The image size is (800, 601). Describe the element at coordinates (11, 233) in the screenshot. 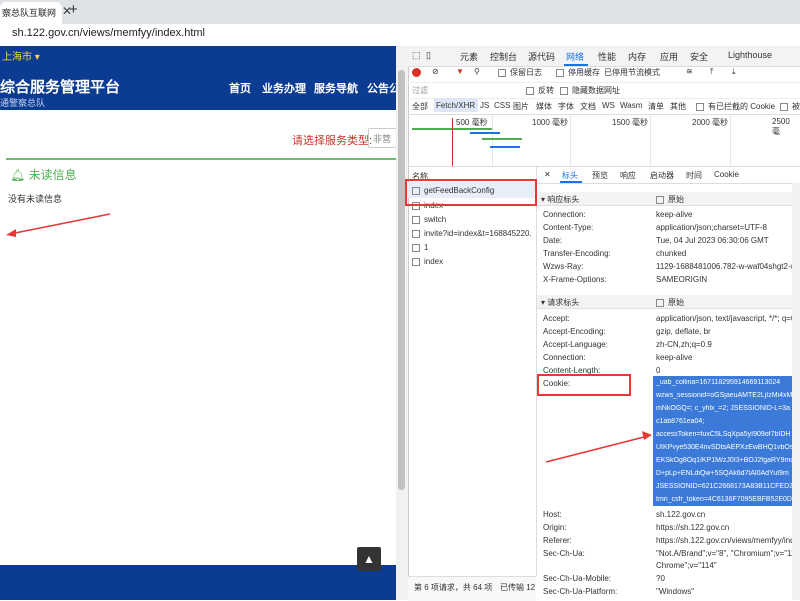

I see `annotation-arrowhead-left` at that location.